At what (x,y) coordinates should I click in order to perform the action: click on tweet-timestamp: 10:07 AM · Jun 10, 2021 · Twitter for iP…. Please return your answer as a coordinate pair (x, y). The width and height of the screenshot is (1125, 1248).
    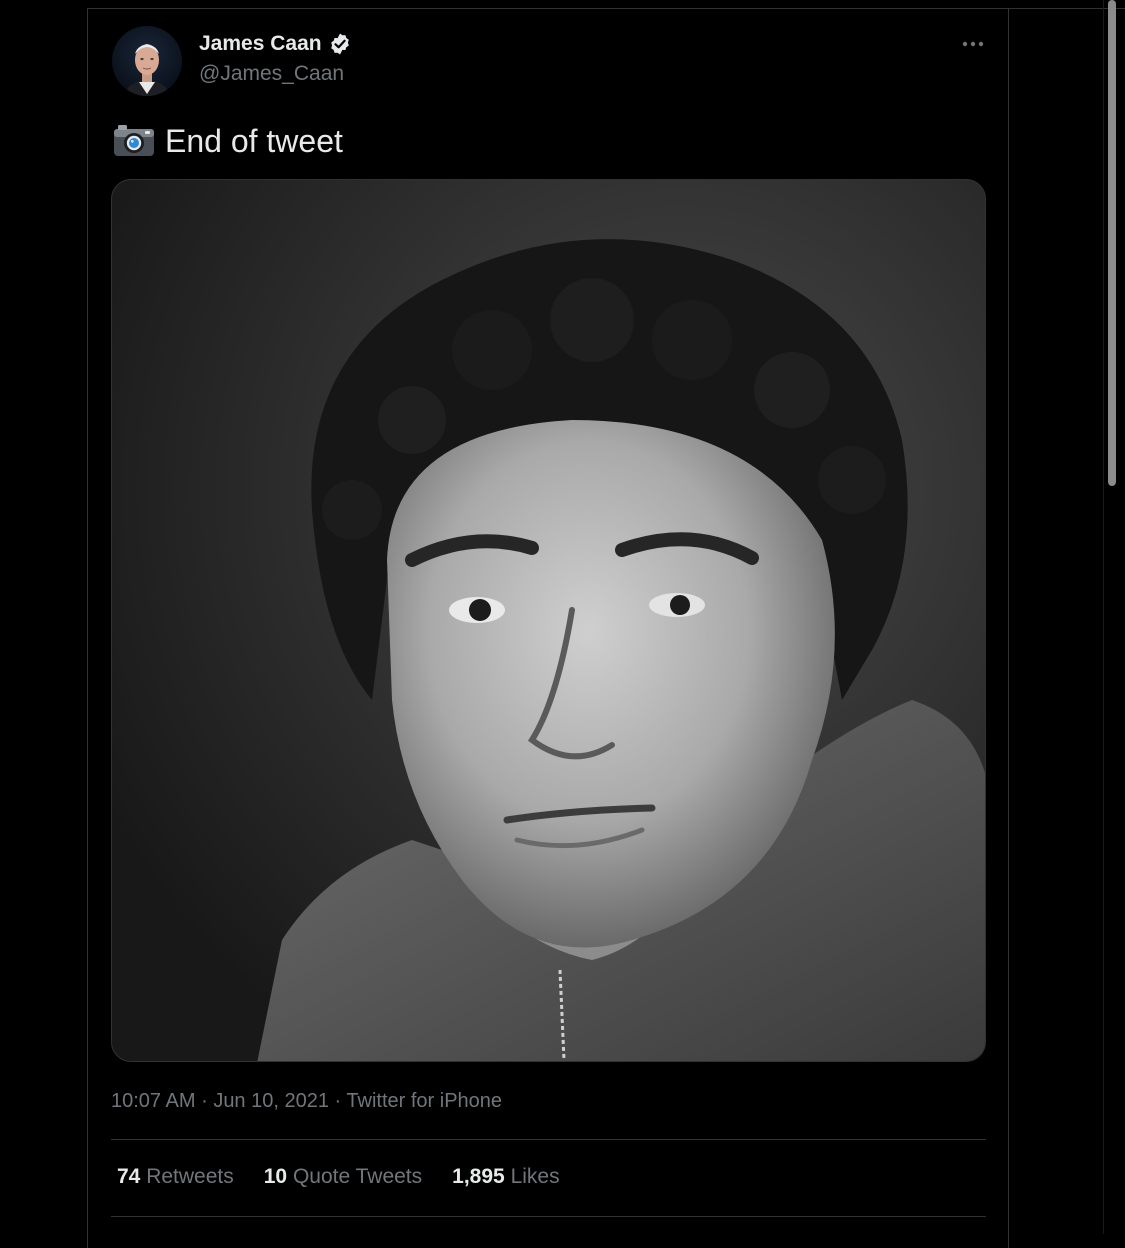
    Looking at the image, I should click on (306, 1101).